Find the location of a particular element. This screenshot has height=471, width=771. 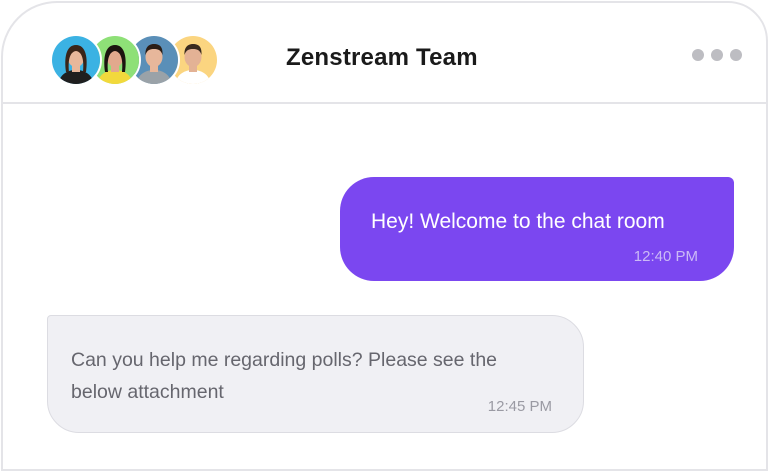

message-text: Hey! Welcome to the chat room is located at coordinates (518, 221).